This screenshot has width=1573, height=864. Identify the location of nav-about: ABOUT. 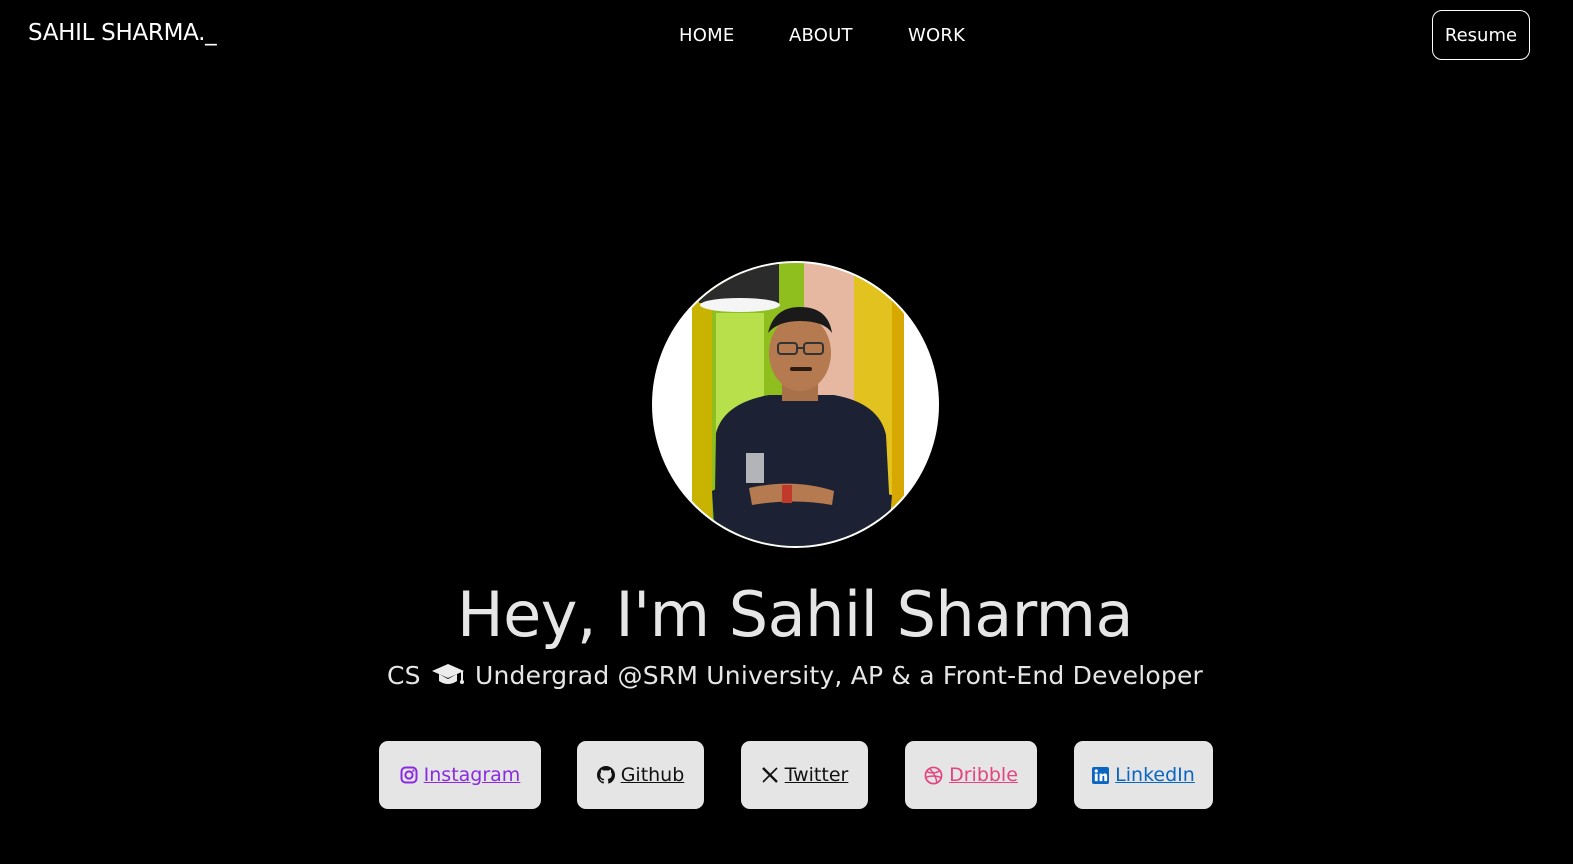
(848, 35).